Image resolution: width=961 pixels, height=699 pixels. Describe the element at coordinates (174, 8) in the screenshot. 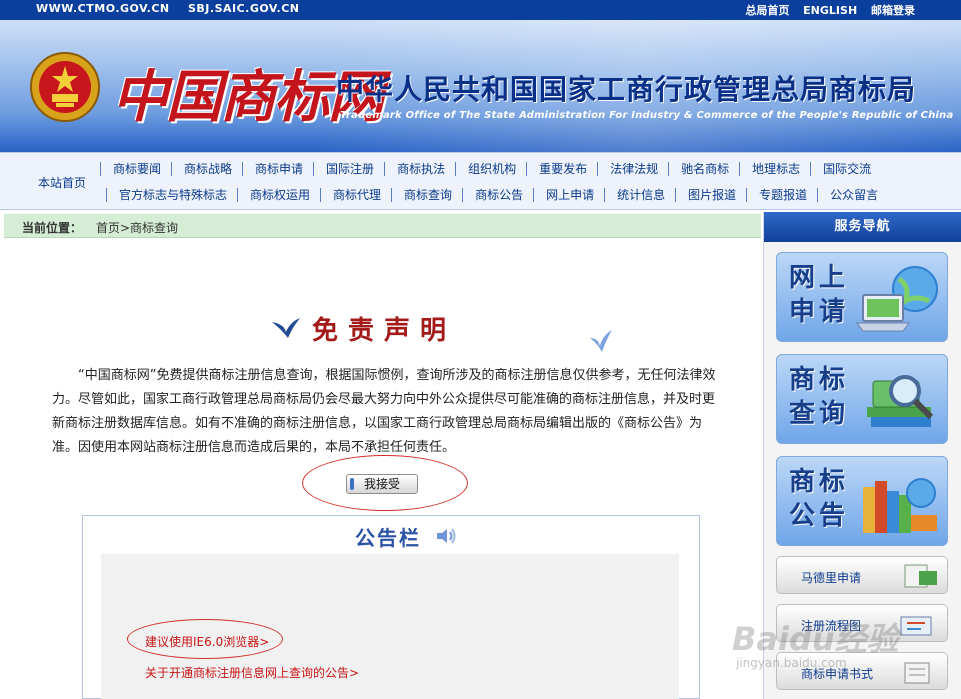

I see `site-domains: WWW.CTMO.GOV.CN SBJ.SAIC.GOV.CN` at that location.